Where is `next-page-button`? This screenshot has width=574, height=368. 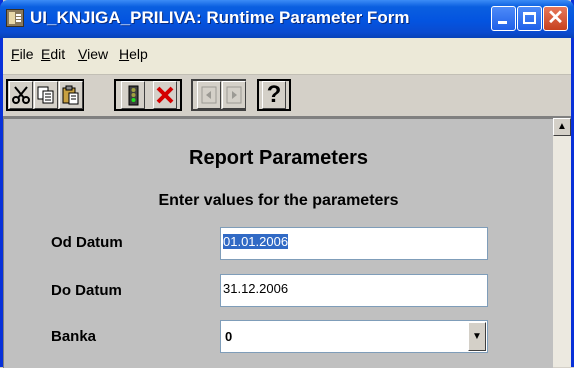 next-page-button is located at coordinates (234, 95).